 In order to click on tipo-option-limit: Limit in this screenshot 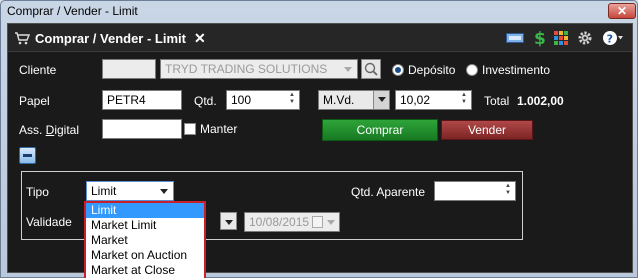, I will do `click(145, 210)`.